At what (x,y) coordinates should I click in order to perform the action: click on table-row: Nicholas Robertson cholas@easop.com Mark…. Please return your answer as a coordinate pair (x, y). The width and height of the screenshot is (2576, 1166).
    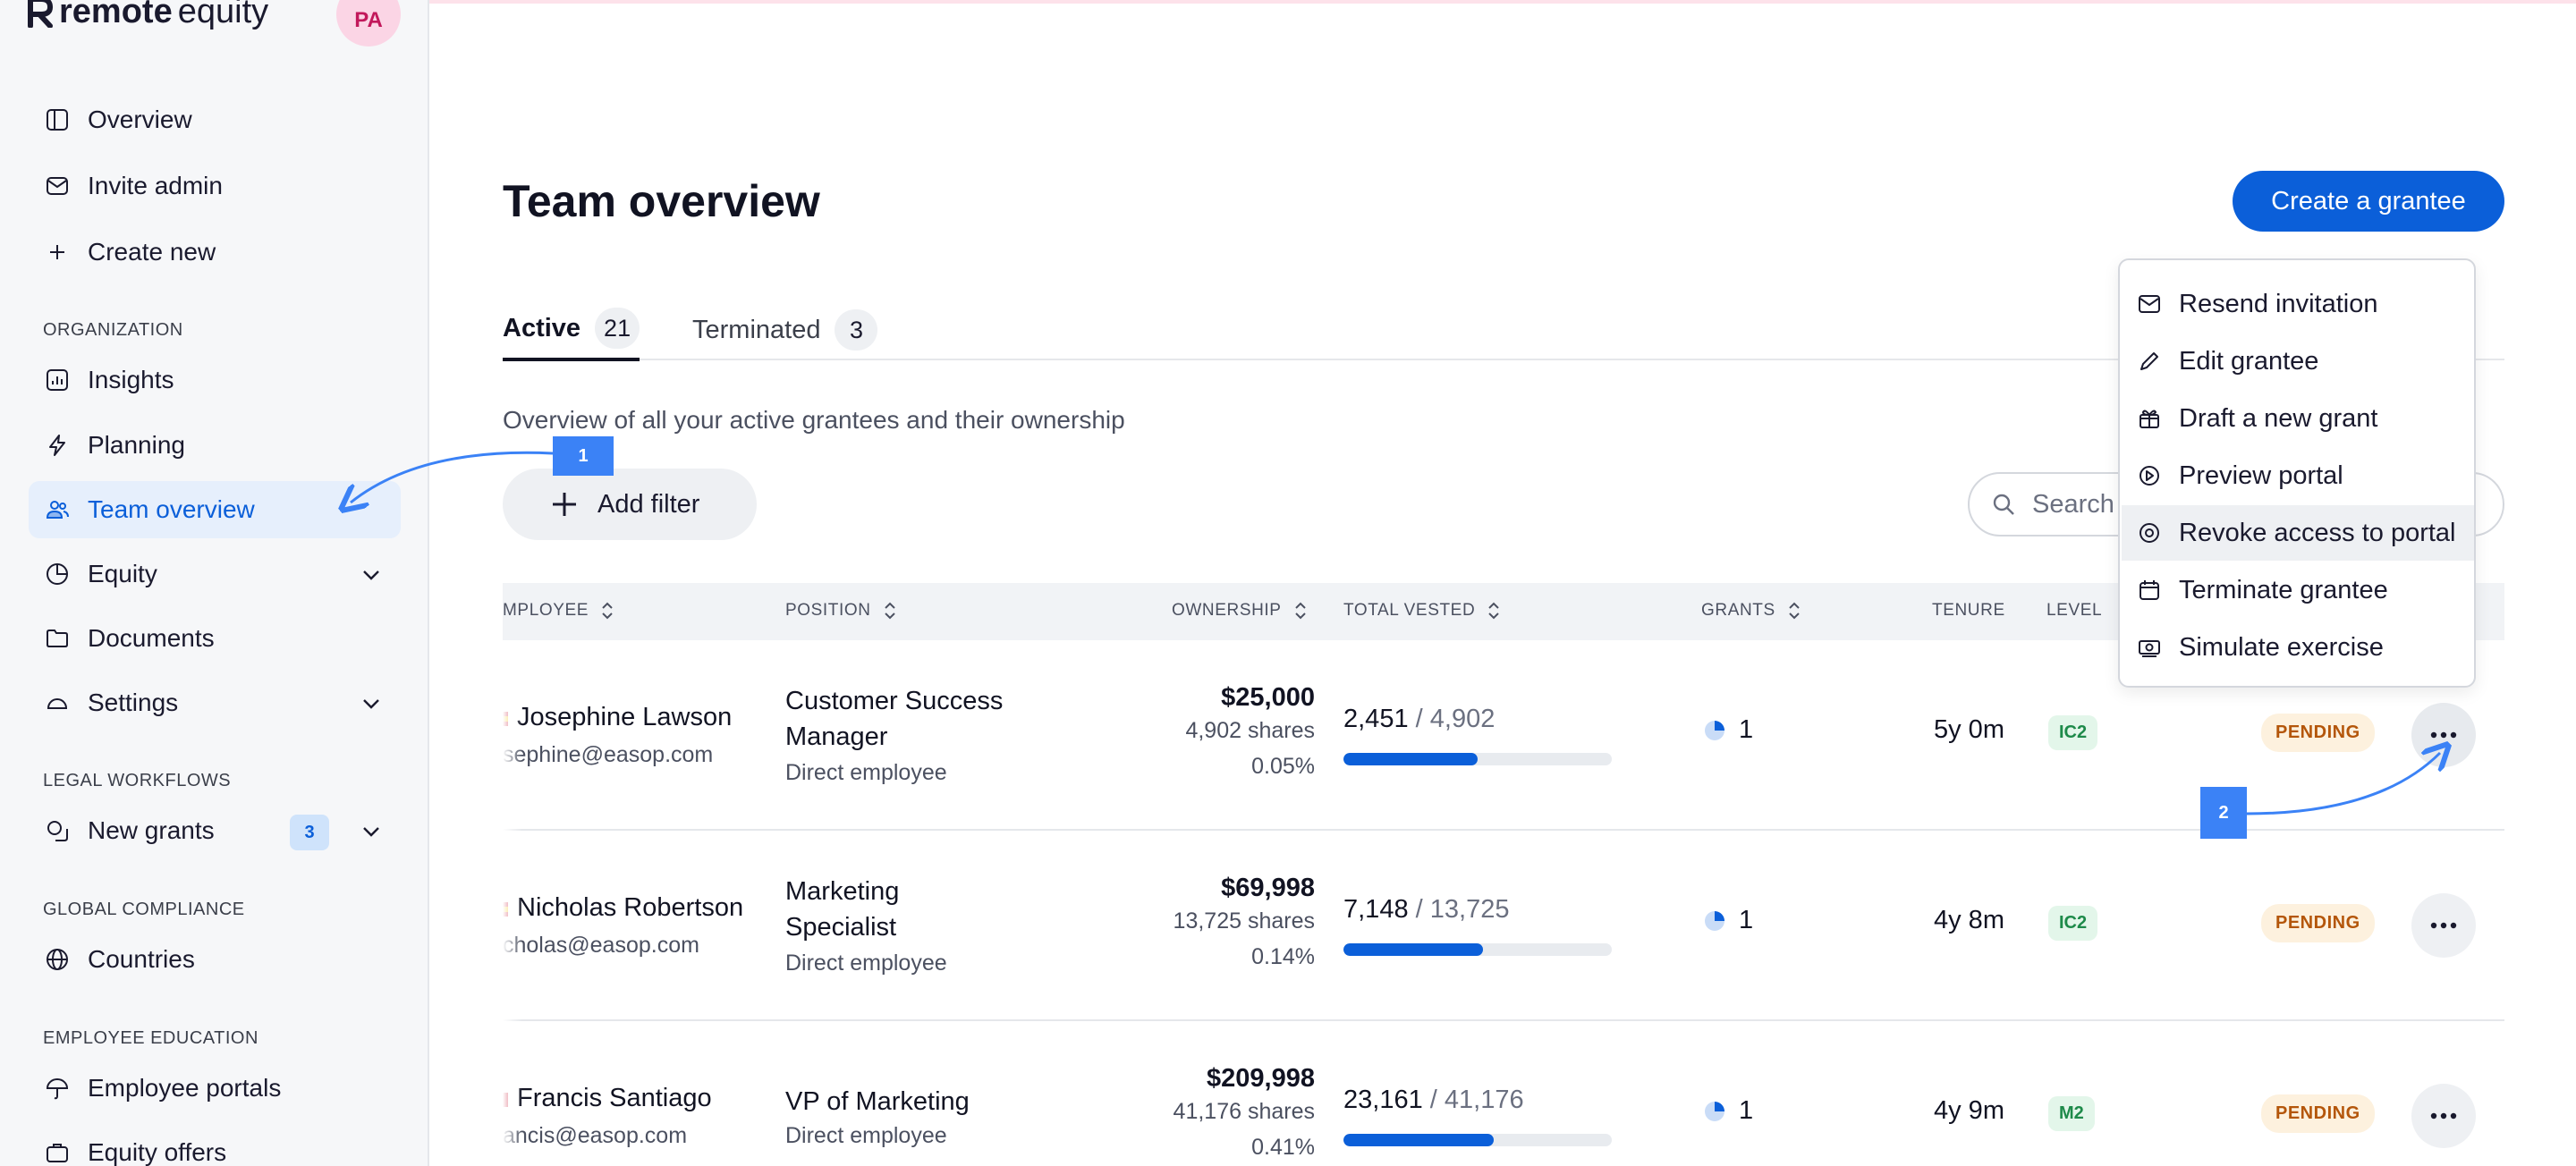
    Looking at the image, I should click on (1503, 926).